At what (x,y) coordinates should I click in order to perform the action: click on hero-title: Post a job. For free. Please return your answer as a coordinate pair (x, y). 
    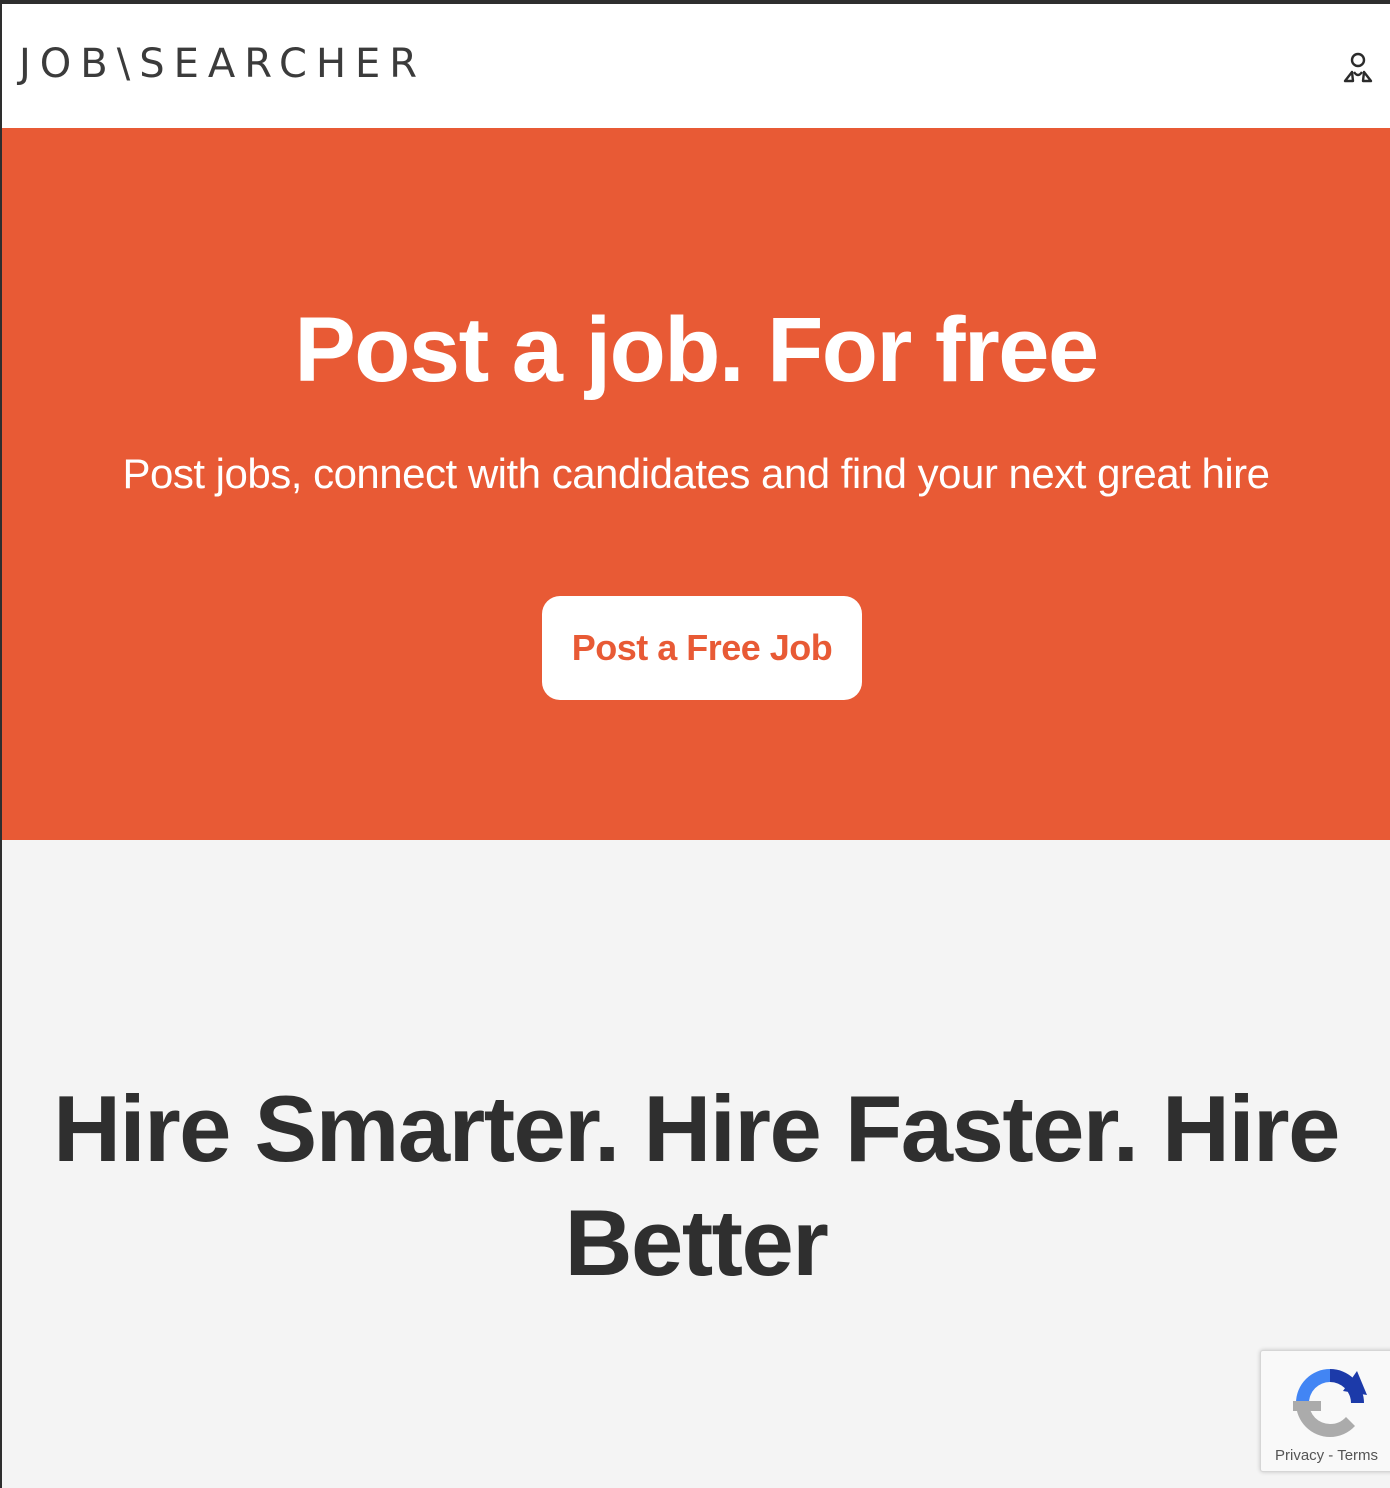
    Looking at the image, I should click on (696, 350).